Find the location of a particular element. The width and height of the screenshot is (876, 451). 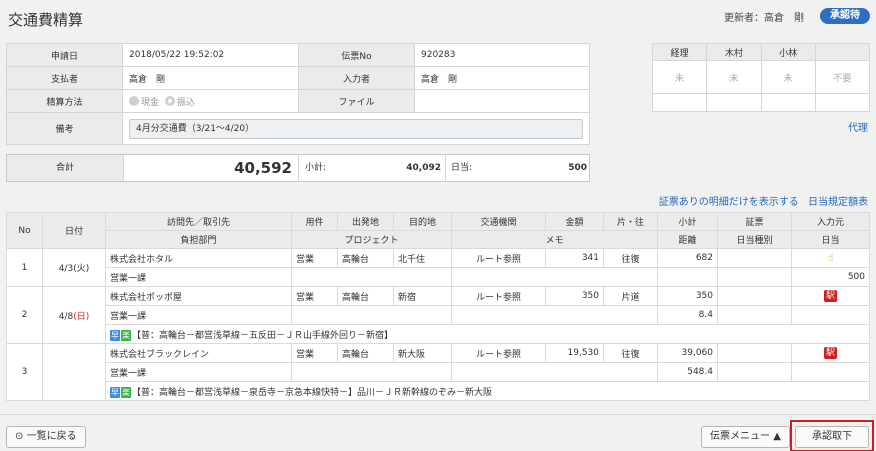

receipts-only-link: 証票ありの明細だけを表示する is located at coordinates (729, 202).